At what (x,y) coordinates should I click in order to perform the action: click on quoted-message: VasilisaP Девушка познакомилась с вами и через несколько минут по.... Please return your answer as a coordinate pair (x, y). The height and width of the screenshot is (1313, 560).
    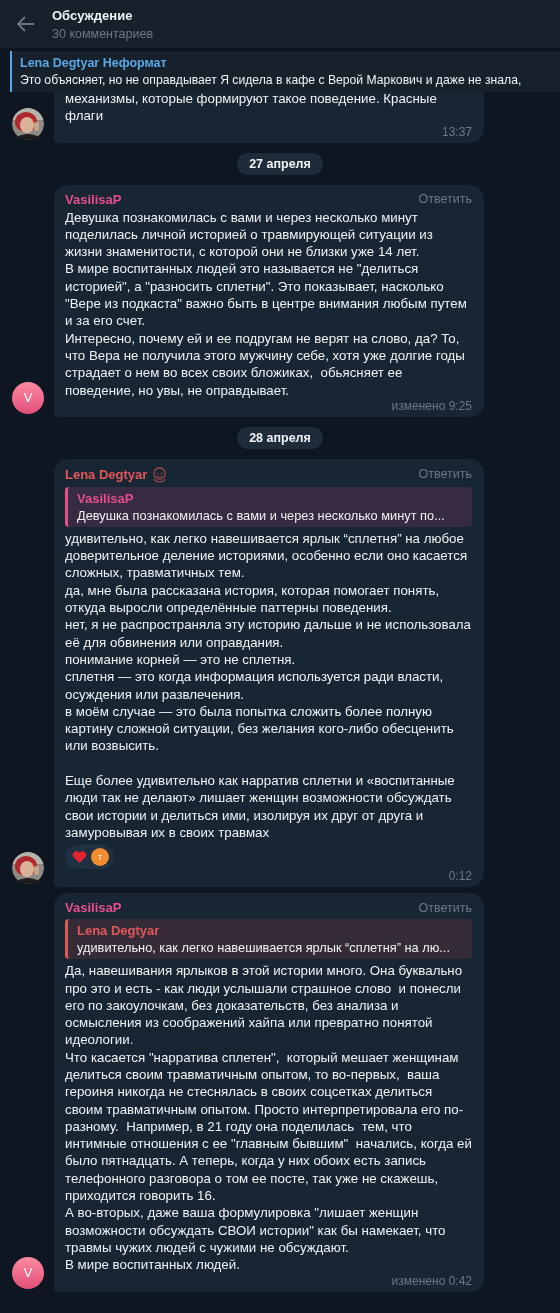
    Looking at the image, I should click on (268, 506).